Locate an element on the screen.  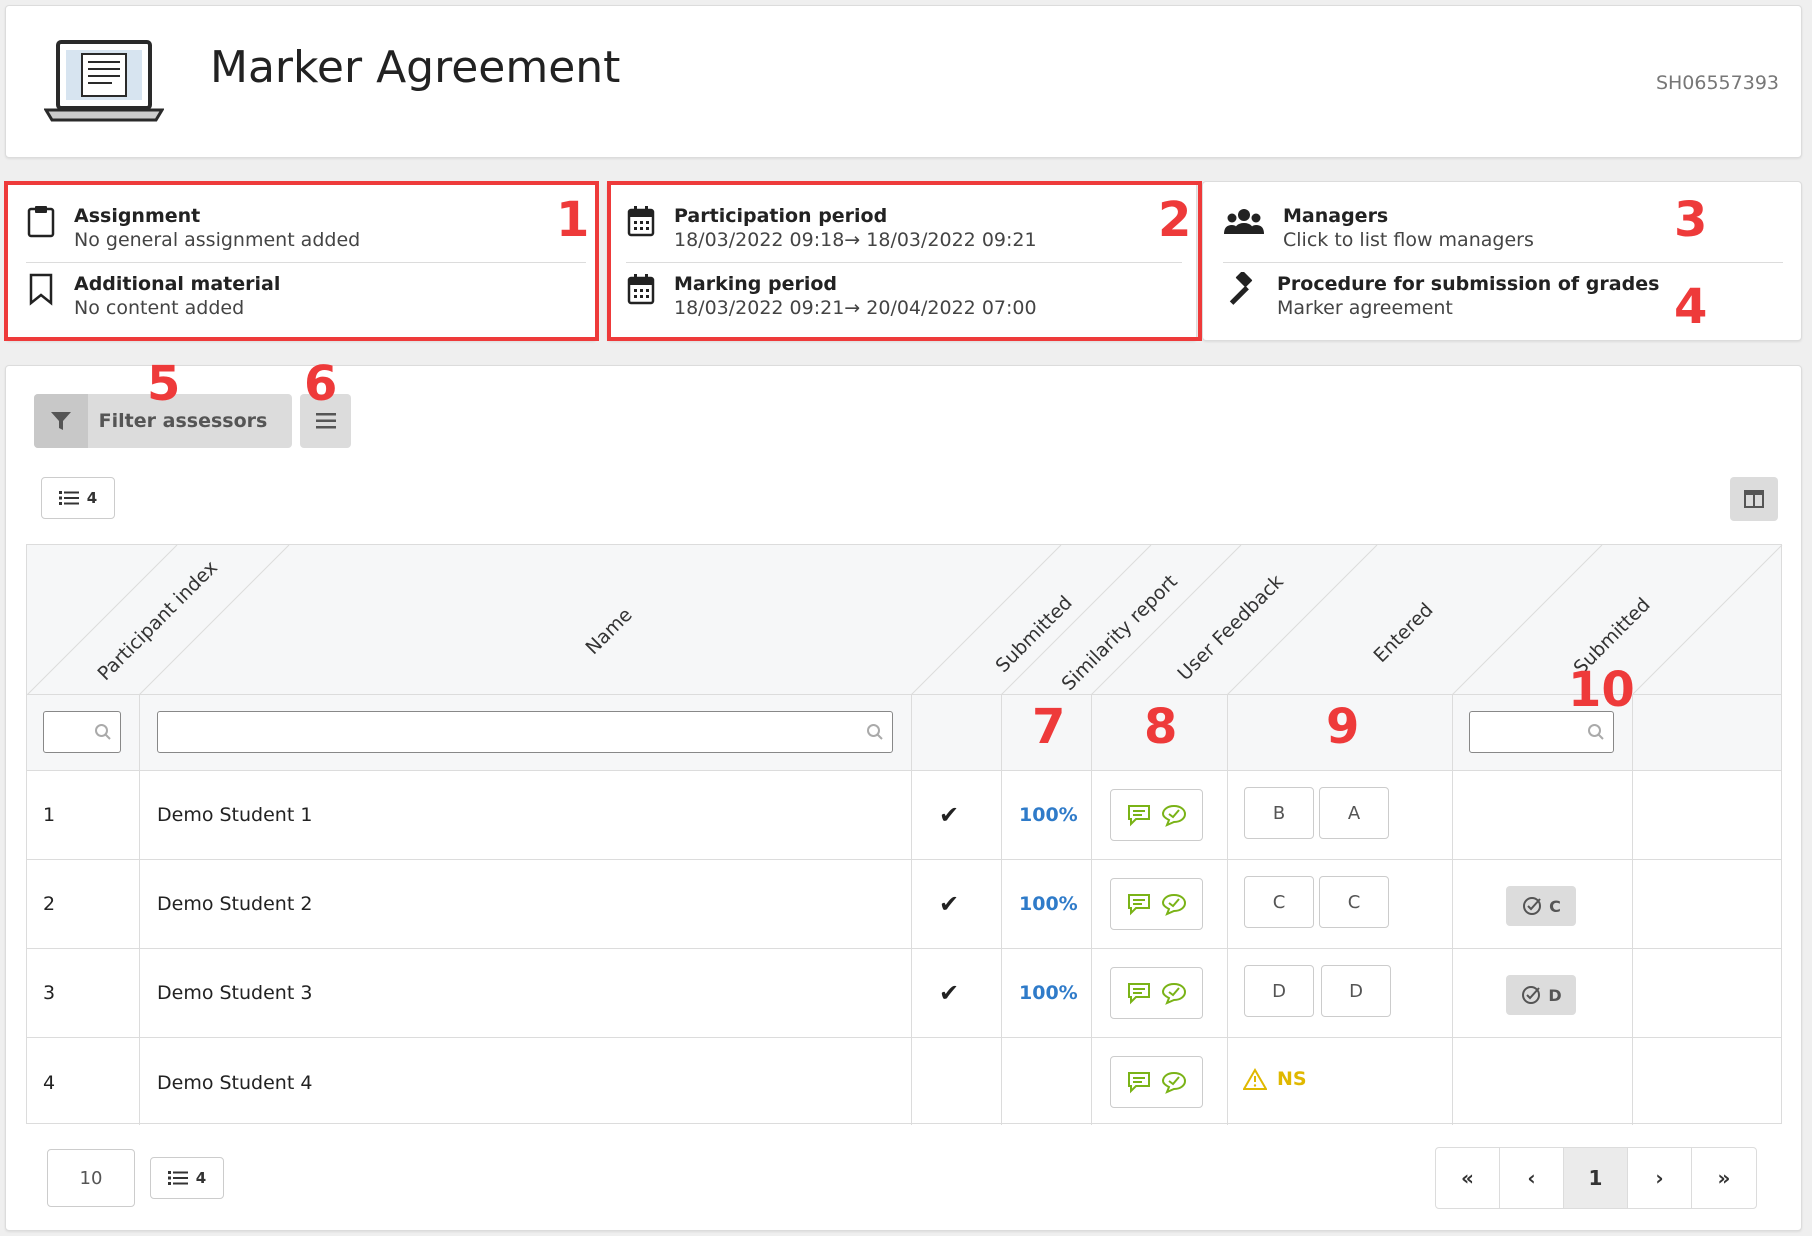
participant-name: Demo Student 3 is located at coordinates (235, 993).